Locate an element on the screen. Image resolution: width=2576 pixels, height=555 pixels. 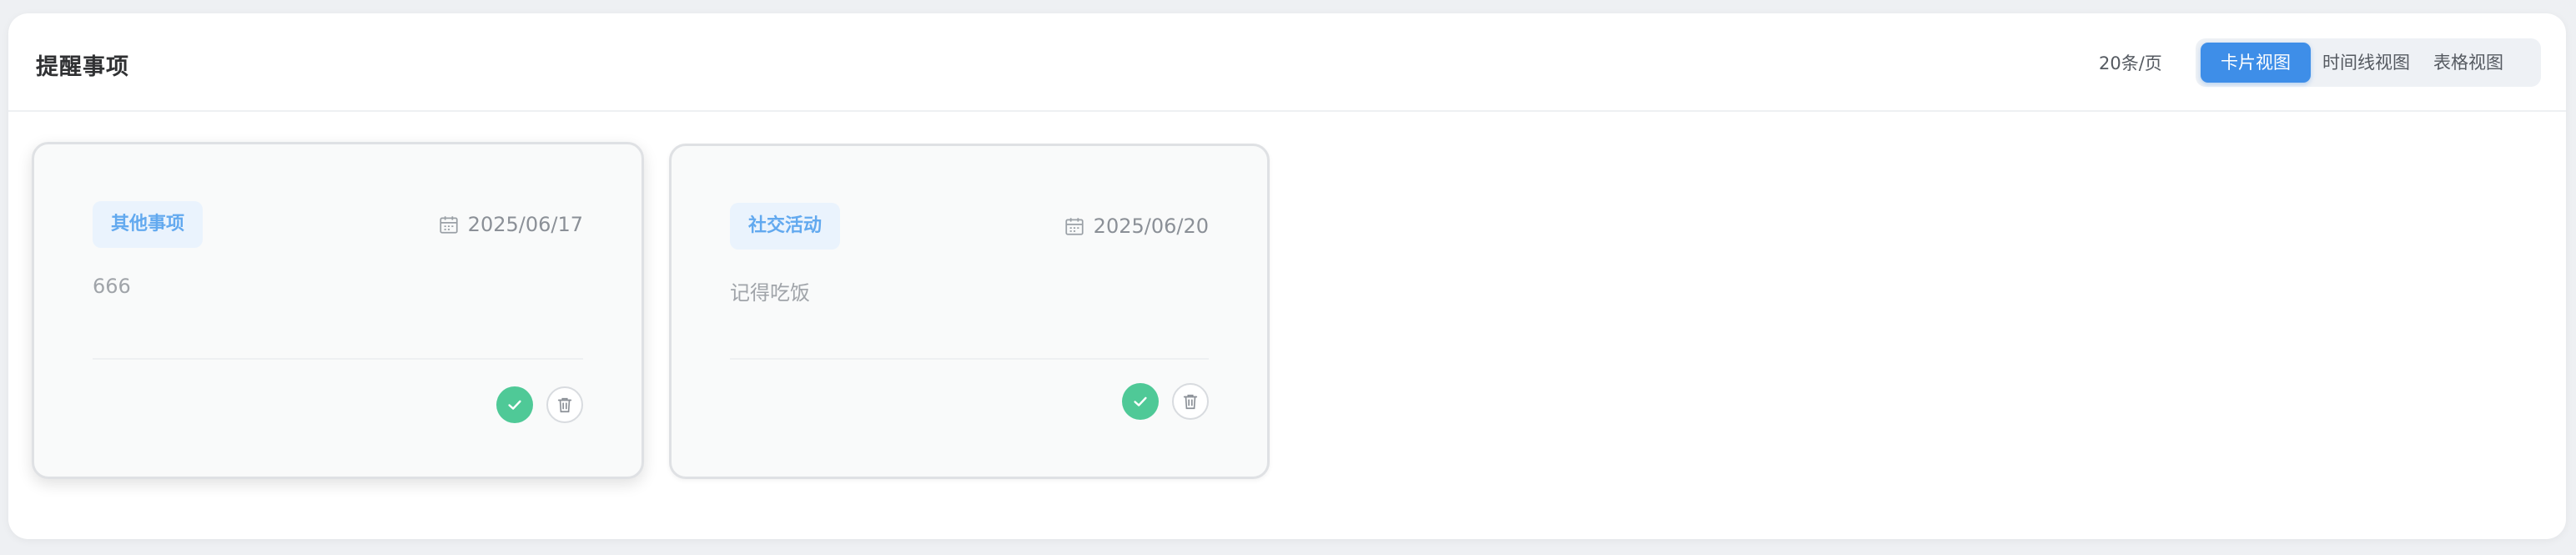
table-view-button: 表格视图 is located at coordinates (2468, 63).